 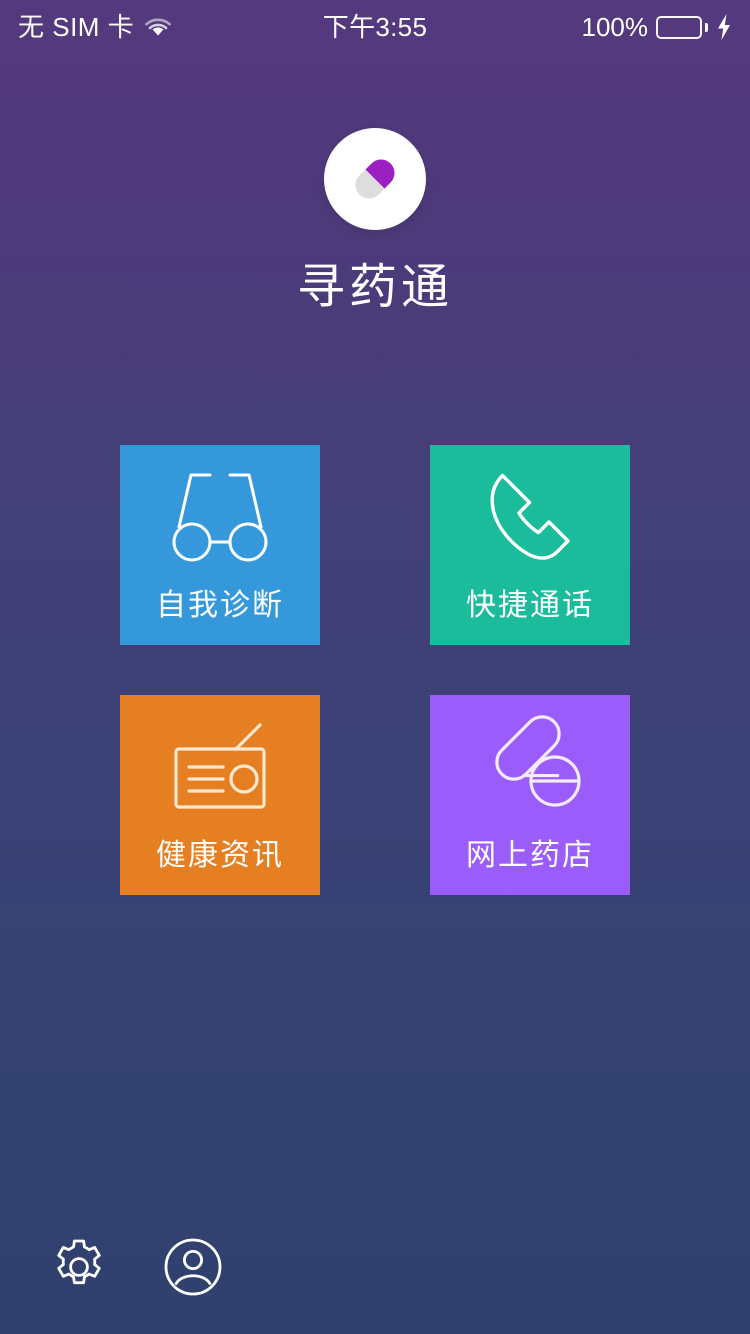 I want to click on battery-icon, so click(x=682, y=27).